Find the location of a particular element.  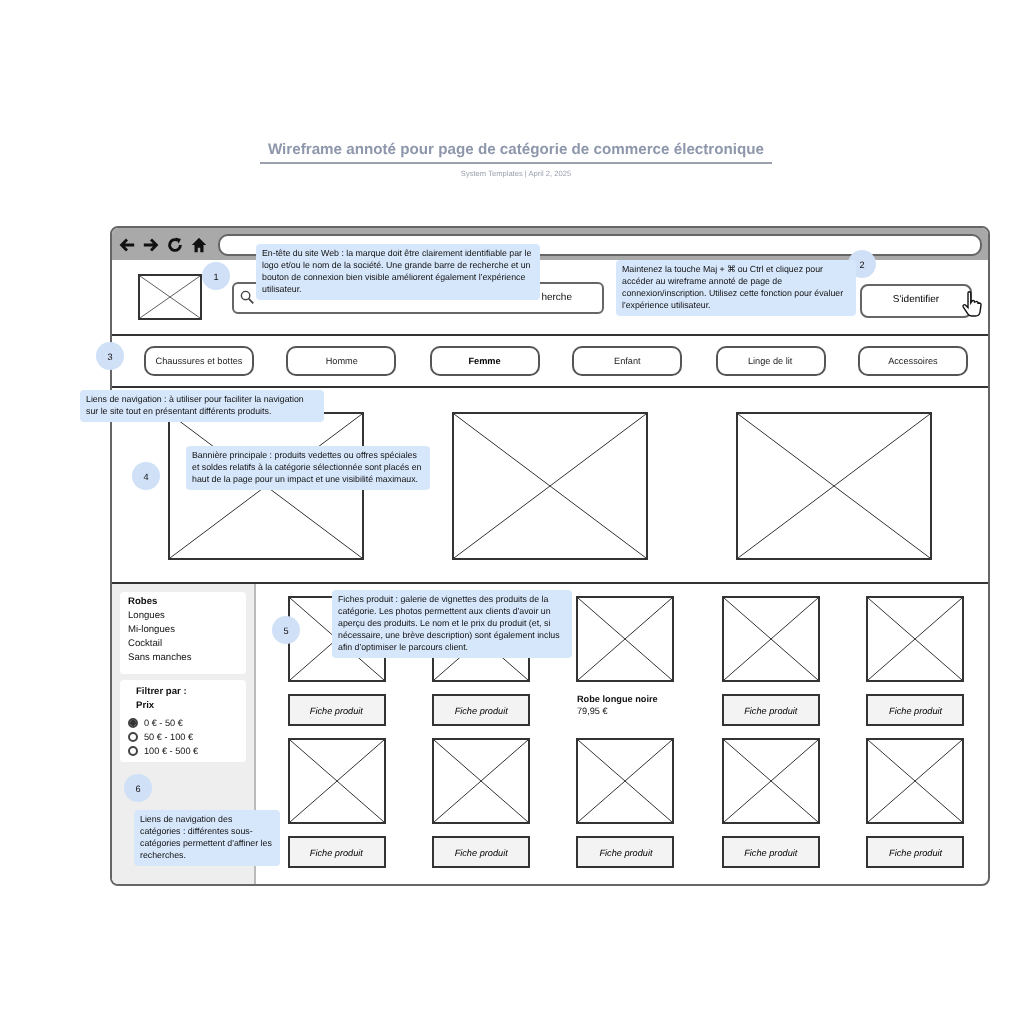

back-arrow-icon is located at coordinates (127, 244).